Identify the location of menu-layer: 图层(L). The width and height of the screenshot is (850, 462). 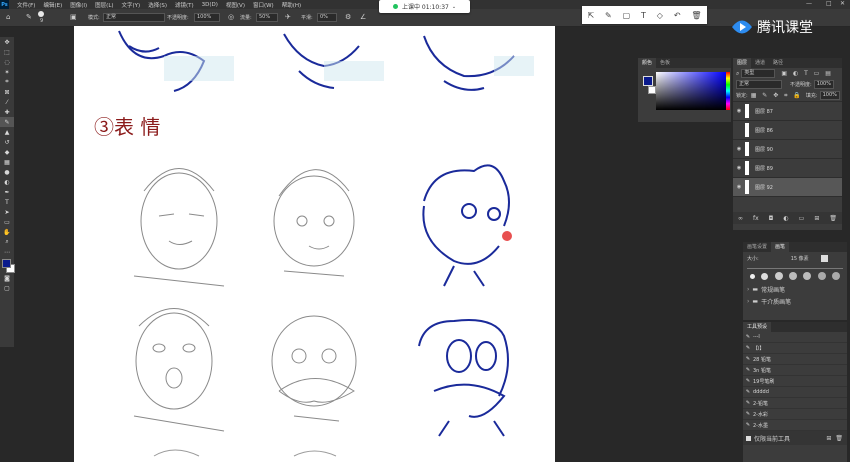
(104, 5).